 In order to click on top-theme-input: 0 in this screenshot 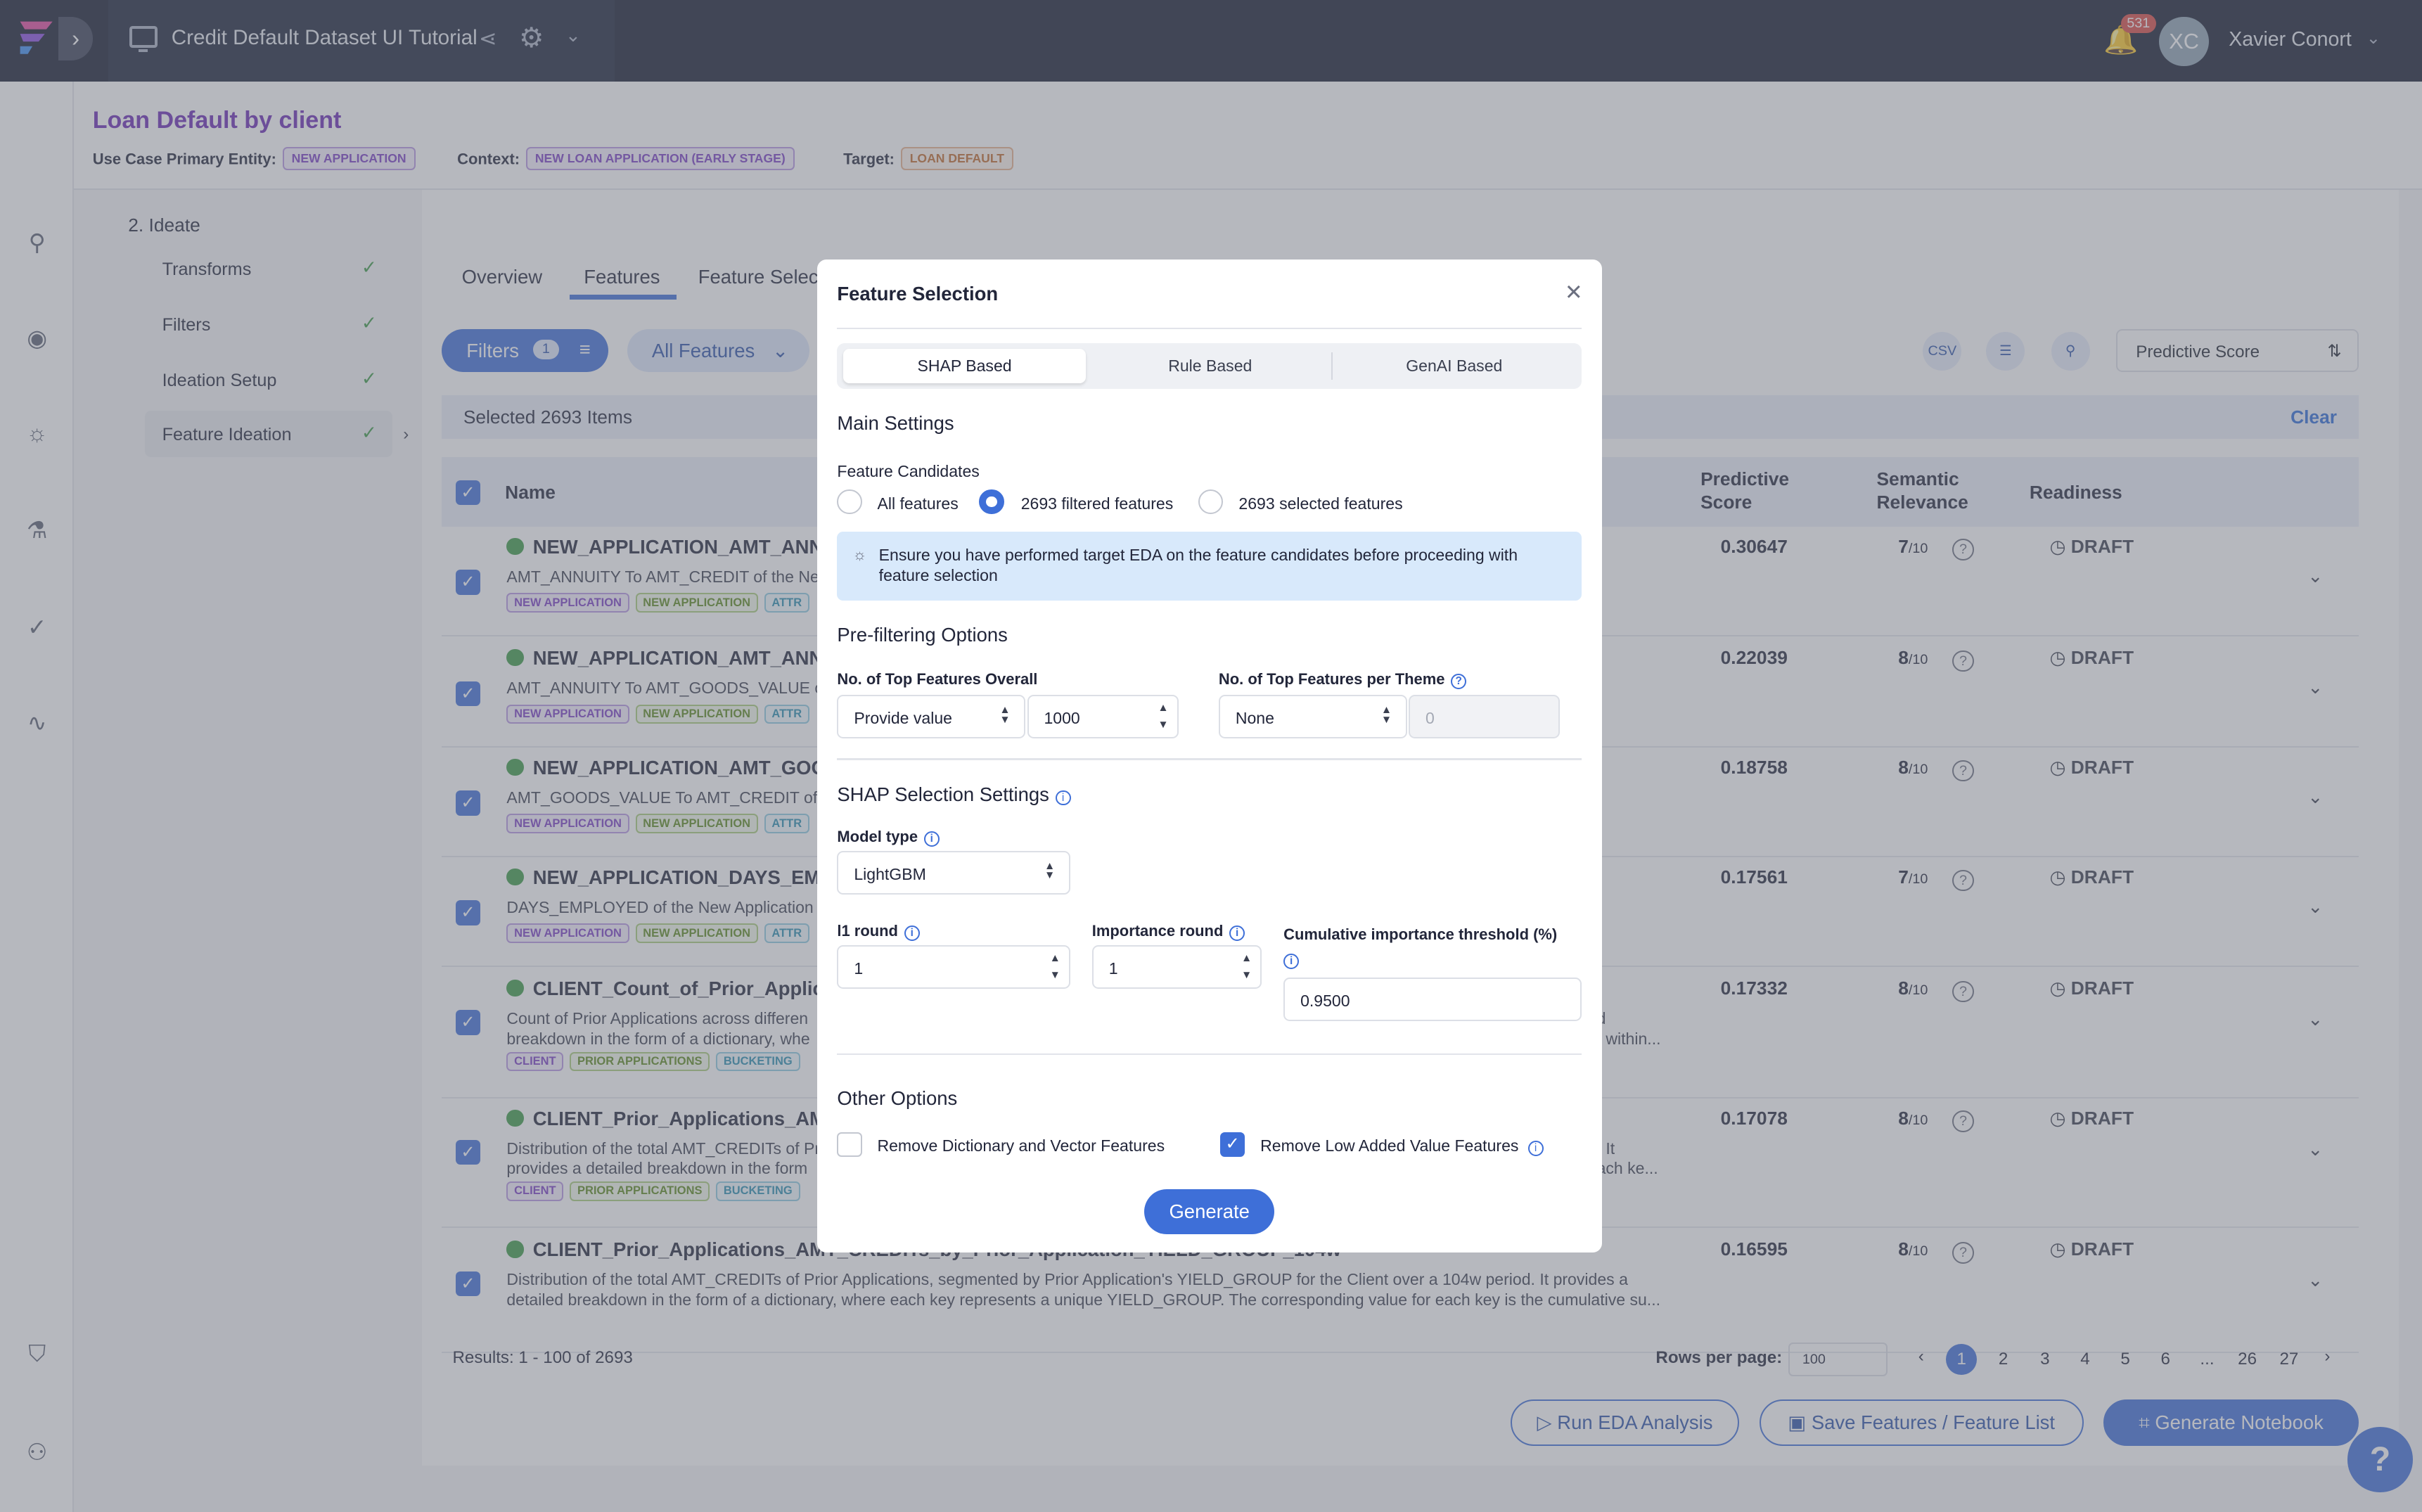, I will do `click(1485, 716)`.